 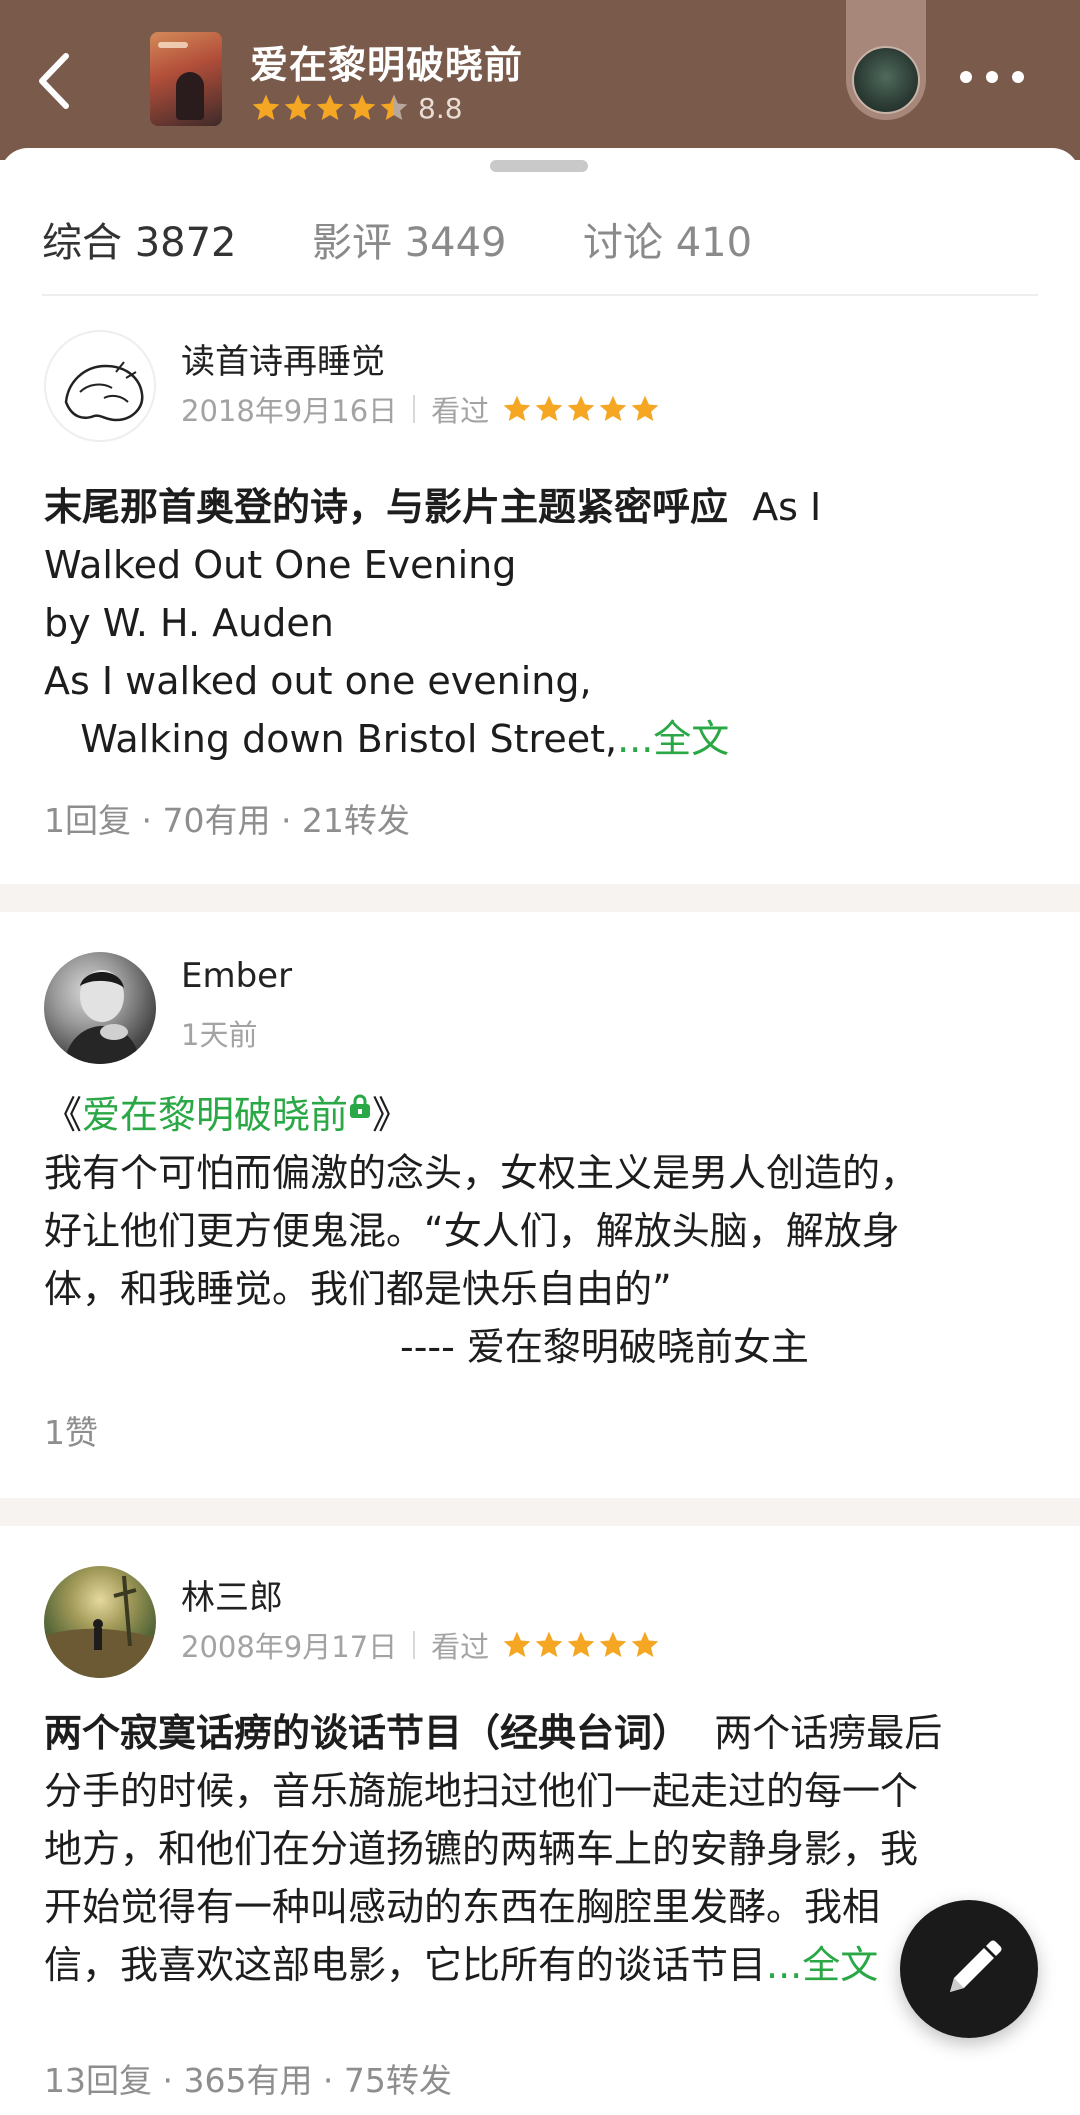 I want to click on pencil-icon, so click(x=976, y=1966).